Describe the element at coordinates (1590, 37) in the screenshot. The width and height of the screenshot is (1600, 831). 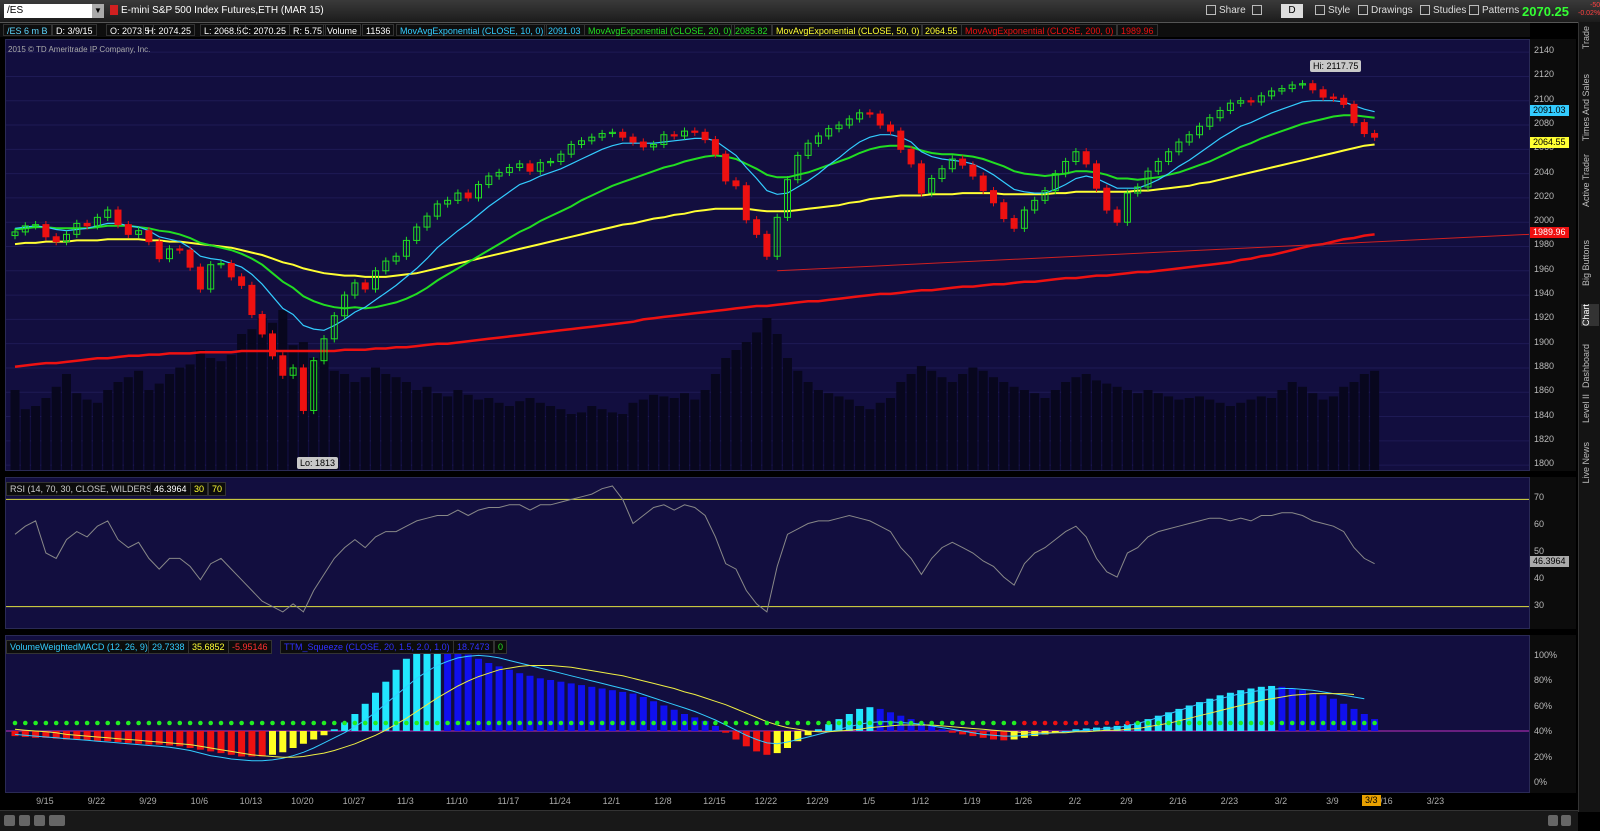
I see `sidebar-tab-trade: Trade` at that location.